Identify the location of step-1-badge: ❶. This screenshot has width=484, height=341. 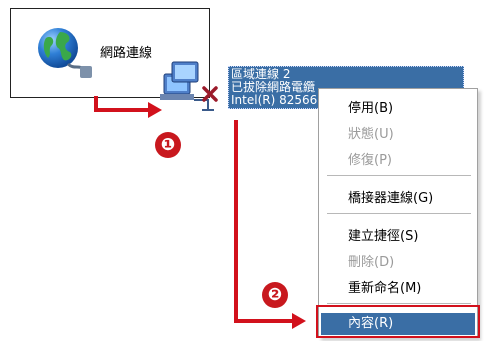
(168, 145).